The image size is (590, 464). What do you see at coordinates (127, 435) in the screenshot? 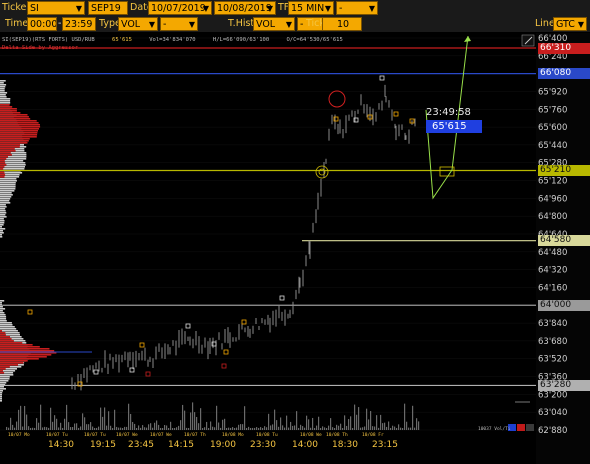
I see `date-axis-label: 10/07 We` at bounding box center [127, 435].